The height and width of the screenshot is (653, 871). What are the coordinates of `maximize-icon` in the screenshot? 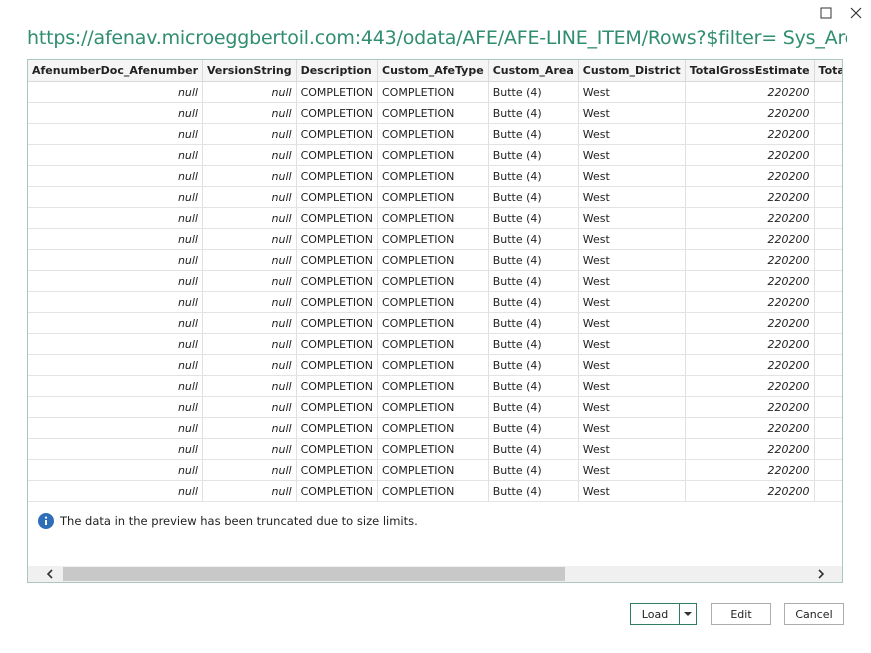 It's located at (826, 13).